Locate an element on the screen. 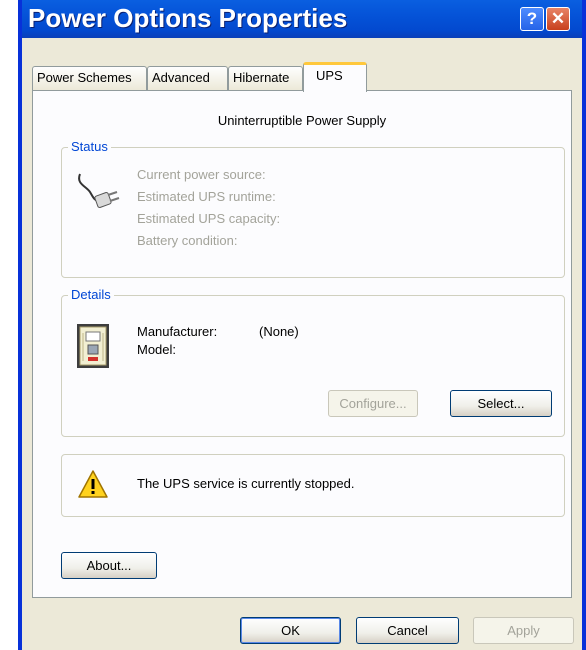 The height and width of the screenshot is (650, 586). battery-condition-label: Battery condition: is located at coordinates (187, 240).